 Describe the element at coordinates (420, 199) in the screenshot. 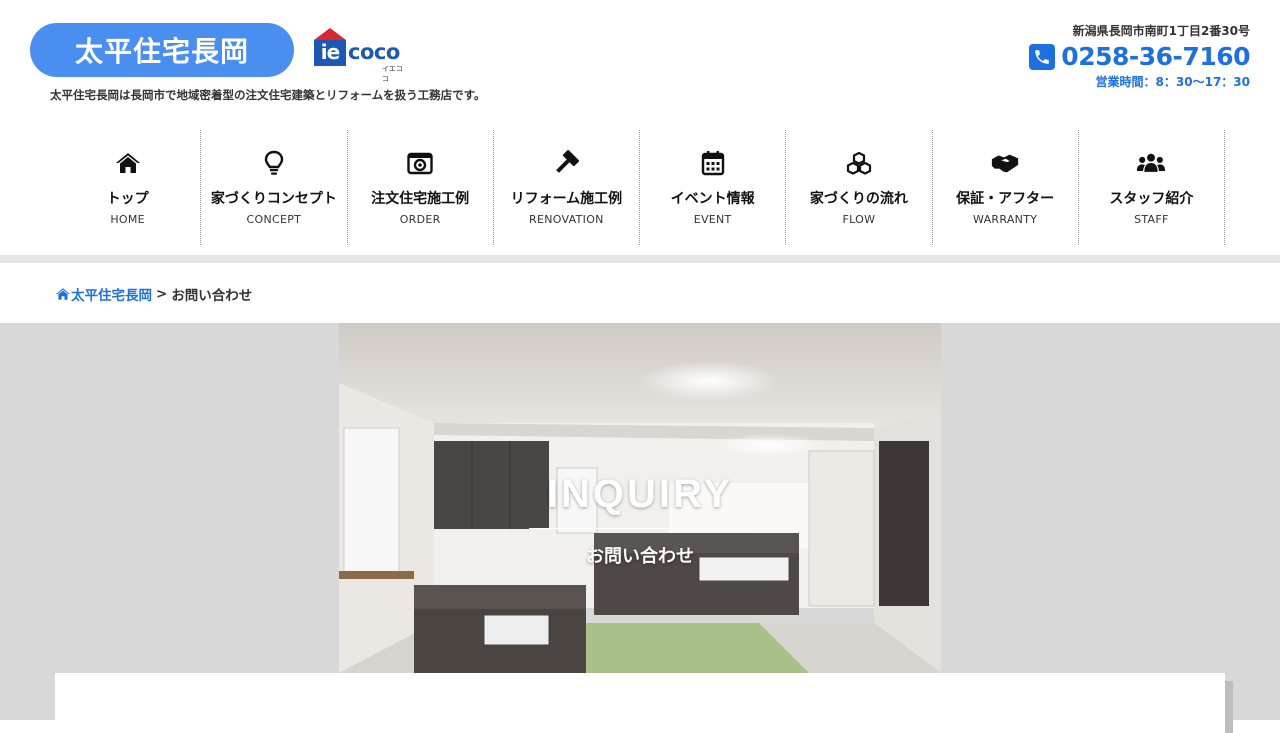

I see `nav-label: 注文住宅施工例` at that location.